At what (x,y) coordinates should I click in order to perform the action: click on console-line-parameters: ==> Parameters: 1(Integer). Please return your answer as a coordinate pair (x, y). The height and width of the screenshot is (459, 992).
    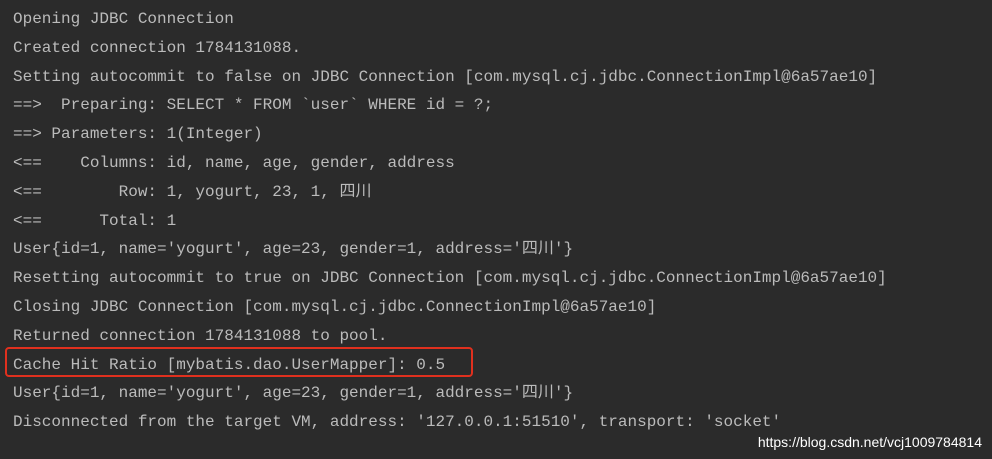
    Looking at the image, I should click on (138, 134).